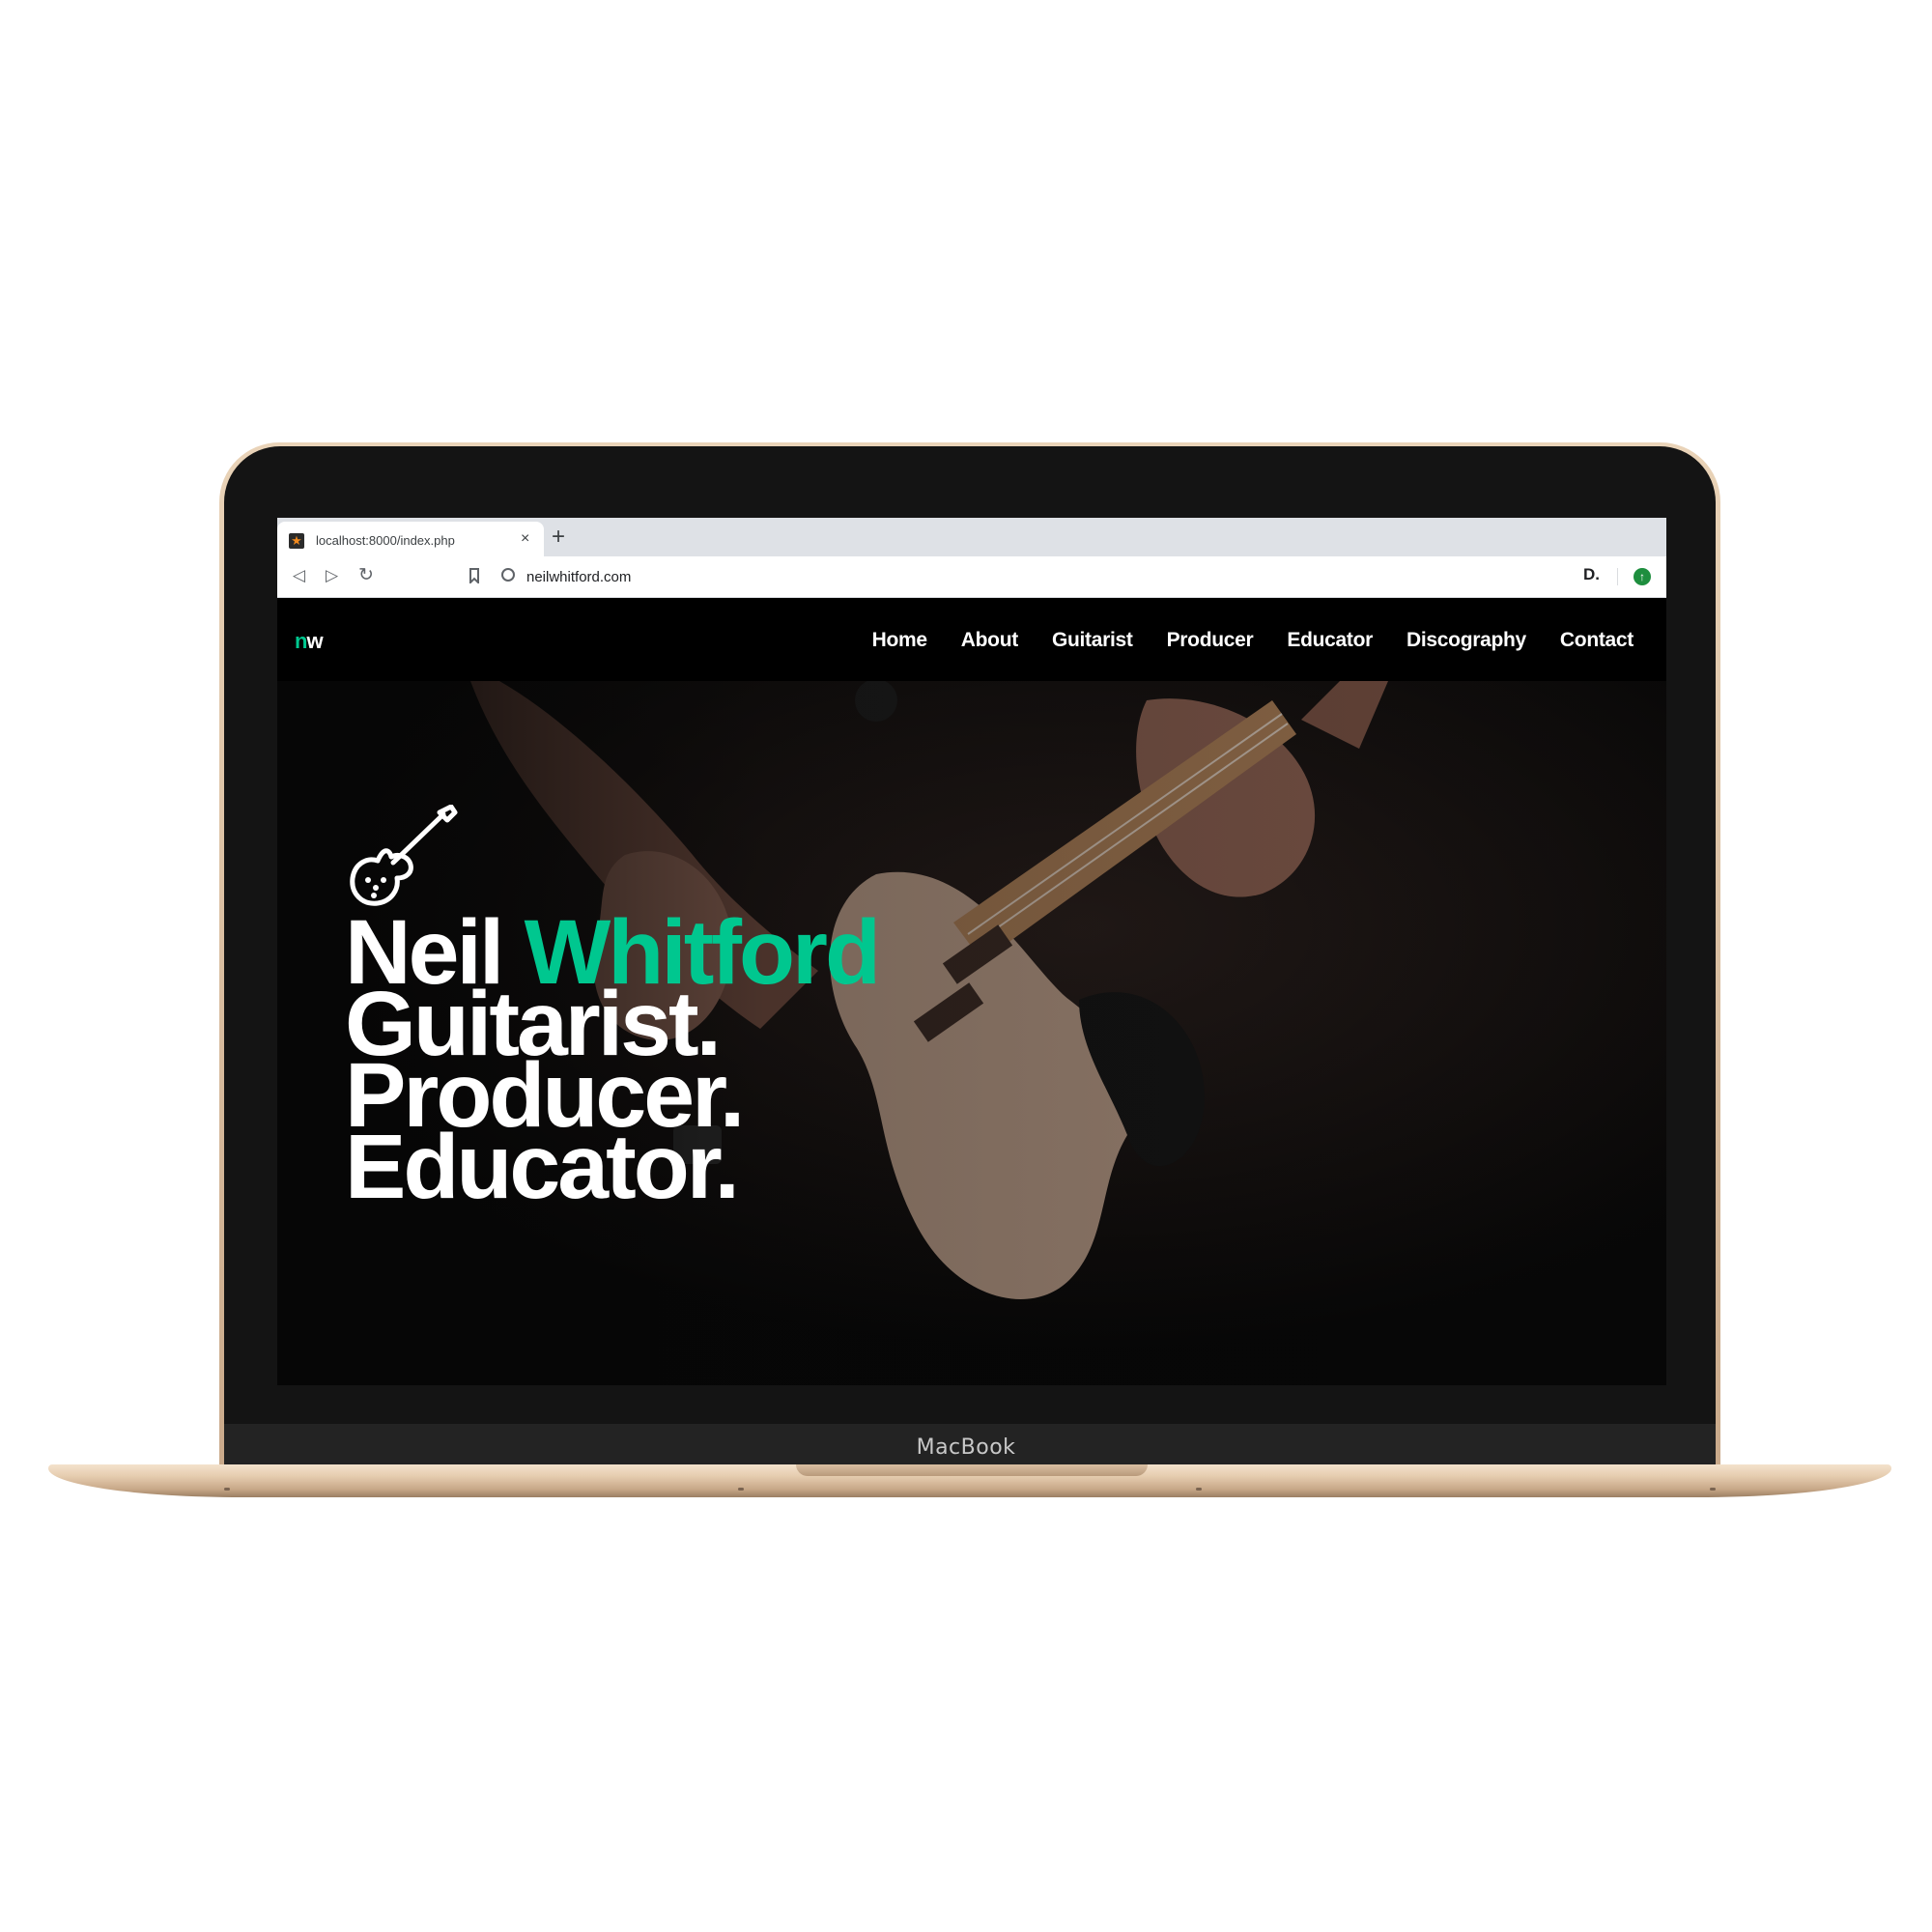 Image resolution: width=1932 pixels, height=1932 pixels. What do you see at coordinates (1466, 640) in the screenshot?
I see `nav-discography: Discography` at bounding box center [1466, 640].